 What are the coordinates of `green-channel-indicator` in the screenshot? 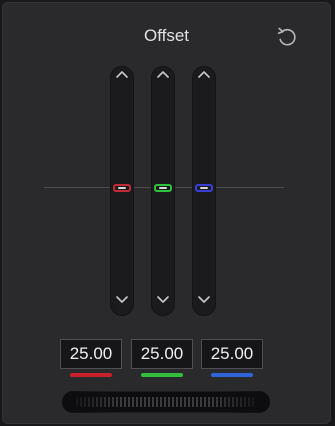 It's located at (162, 375).